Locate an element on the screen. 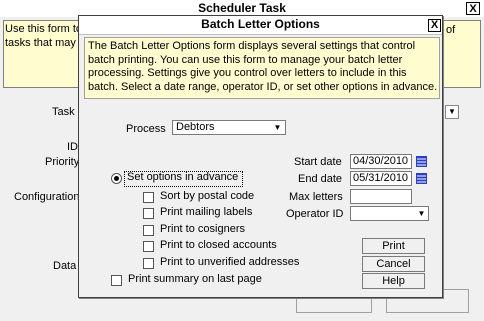 This screenshot has width=484, height=321. configuration-label: Configuration is located at coordinates (47, 197).